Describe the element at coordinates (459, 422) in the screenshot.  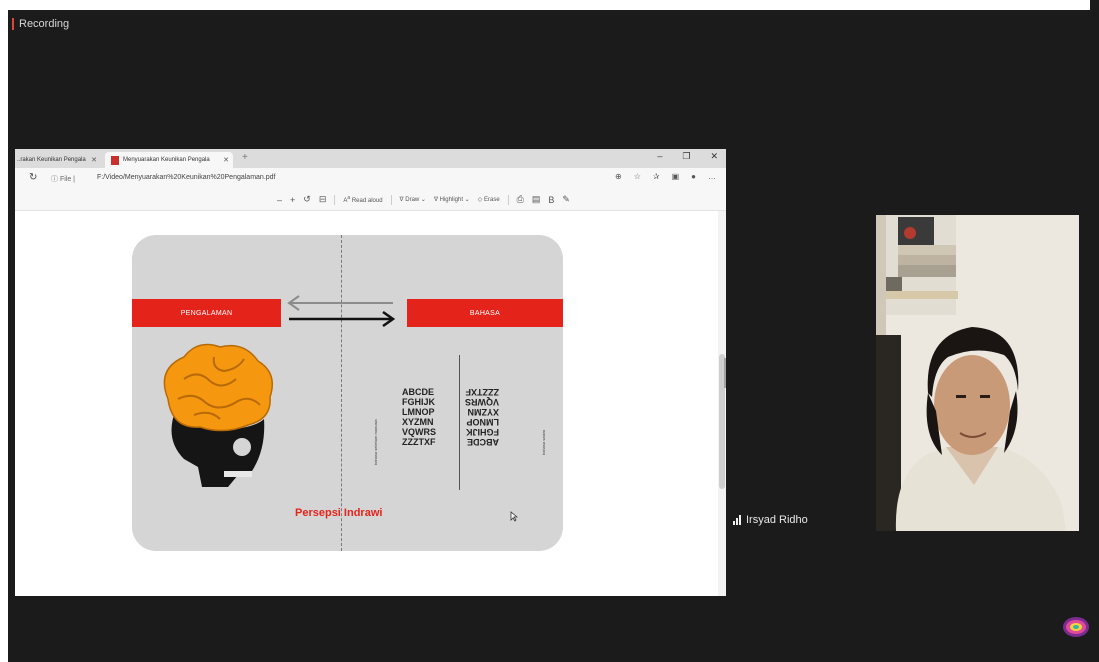
I see `vertical-divider` at that location.